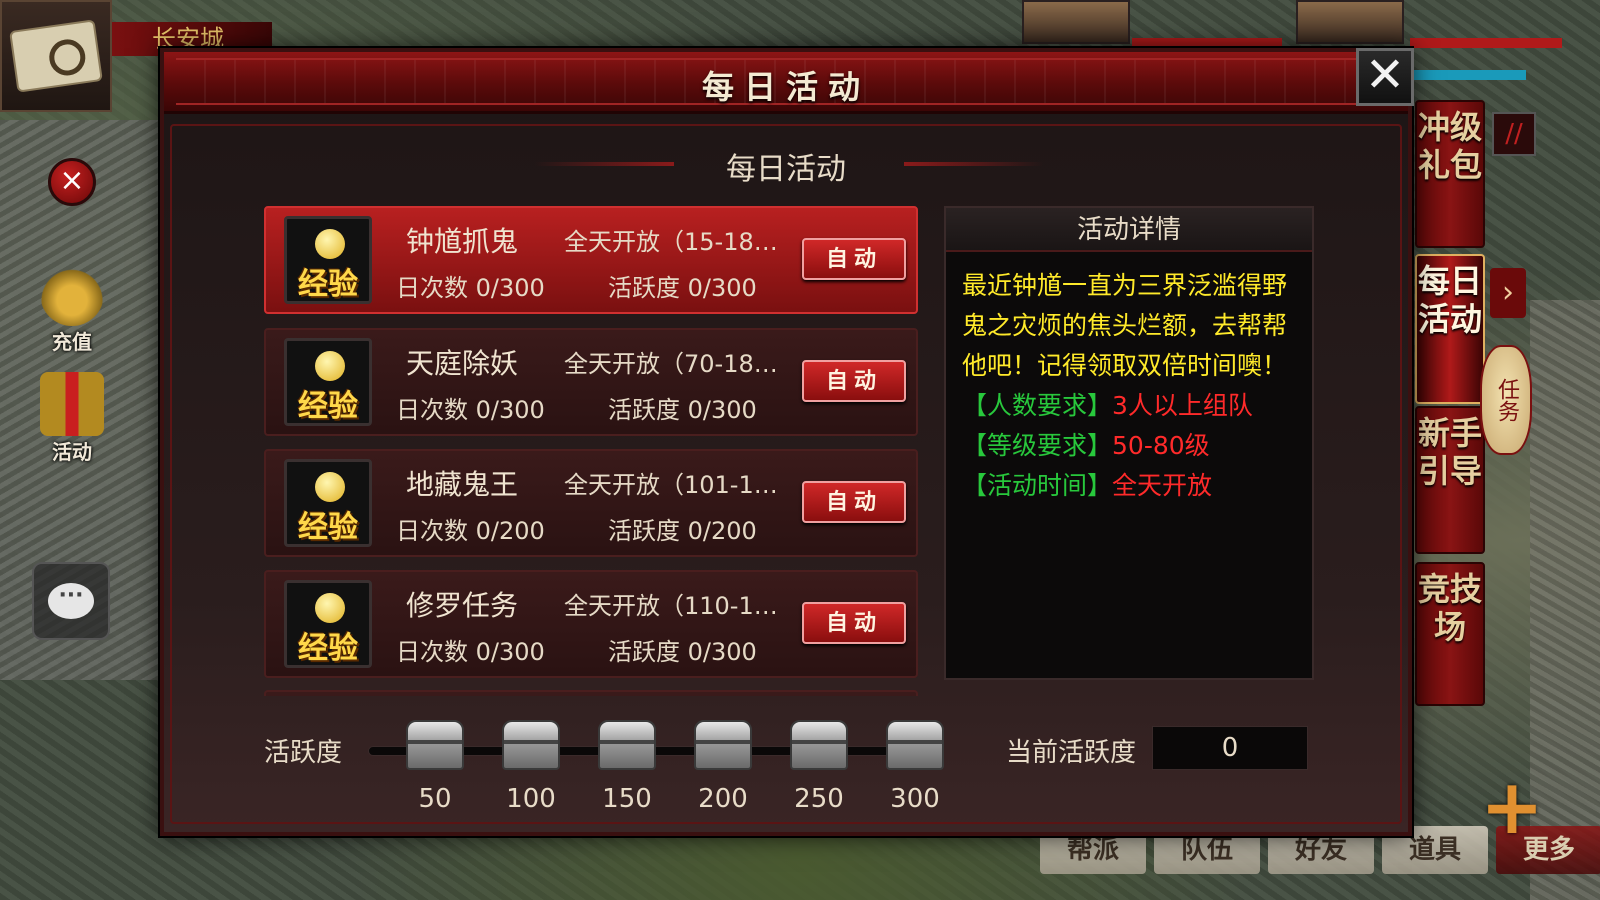 This screenshot has height=900, width=1600. What do you see at coordinates (470, 531) in the screenshot?
I see `activity-daily-count: 日次数 0/200` at bounding box center [470, 531].